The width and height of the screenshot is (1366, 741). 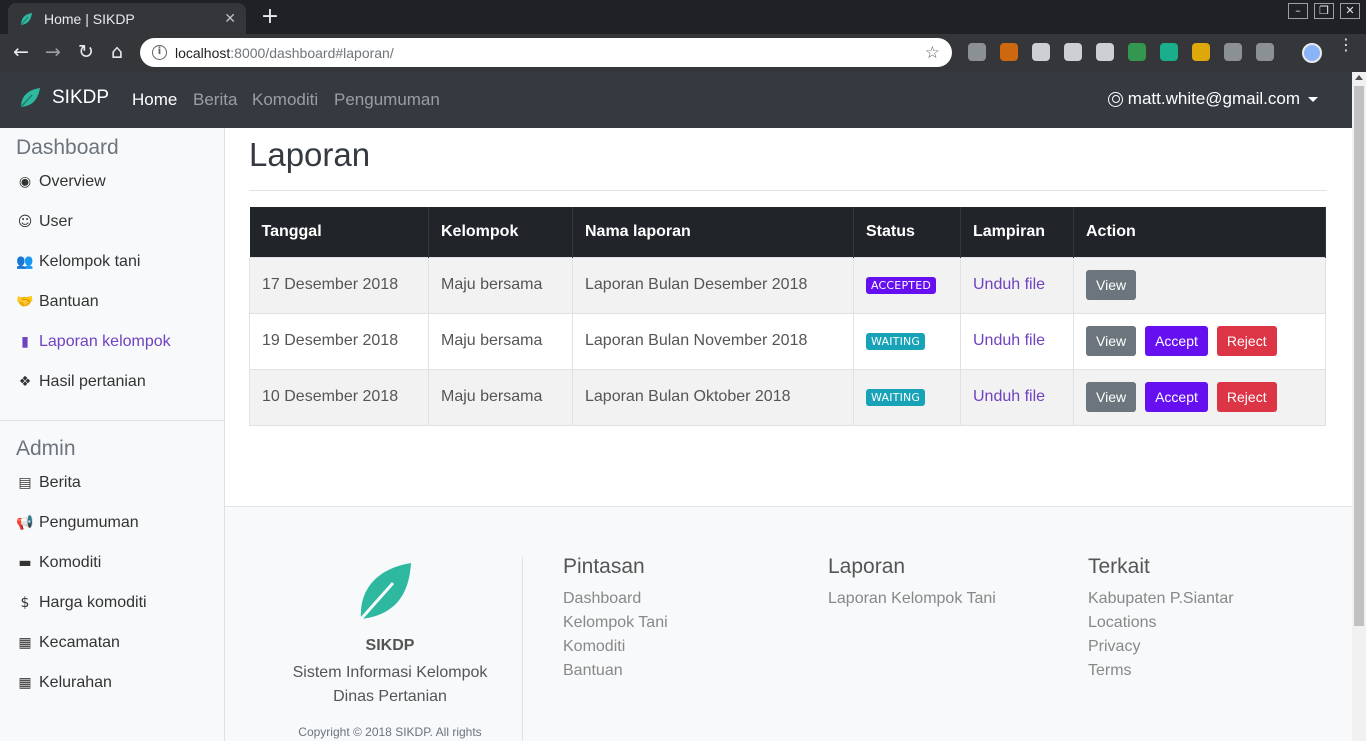 I want to click on url-text: localhost:8000/dashboard#laporan/, so click(x=550, y=53).